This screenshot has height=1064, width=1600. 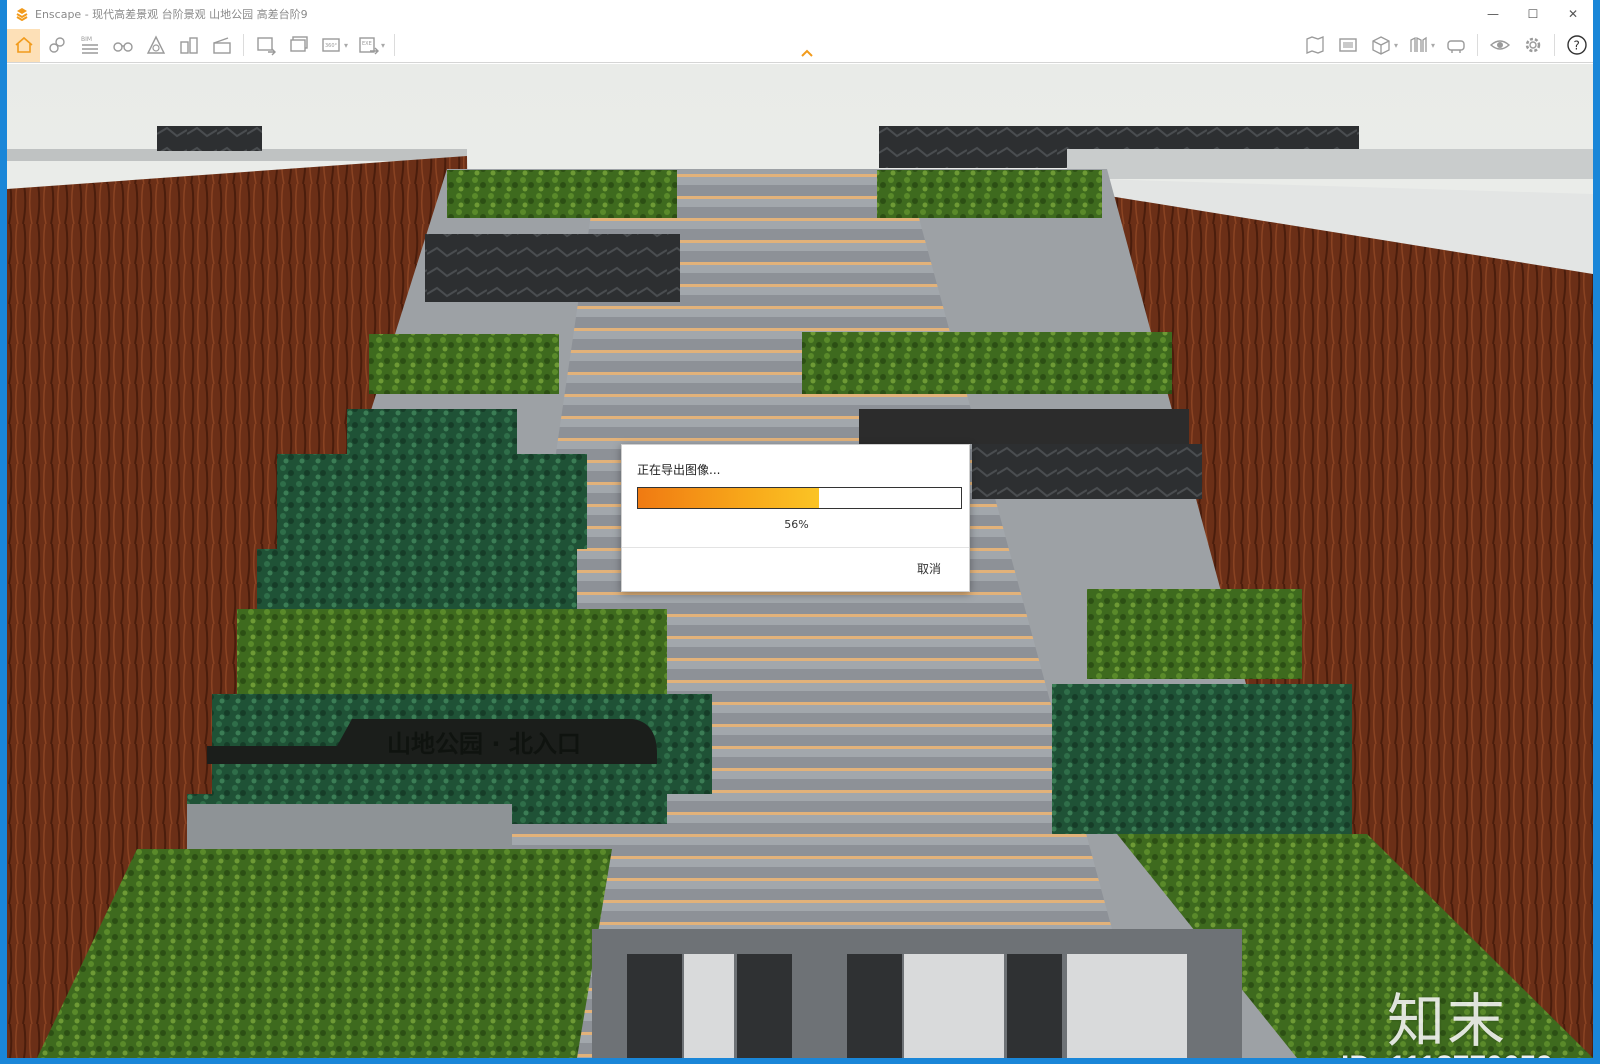 I want to click on entrance-sign-text: 山地公园 · 北入口, so click(x=484, y=744).